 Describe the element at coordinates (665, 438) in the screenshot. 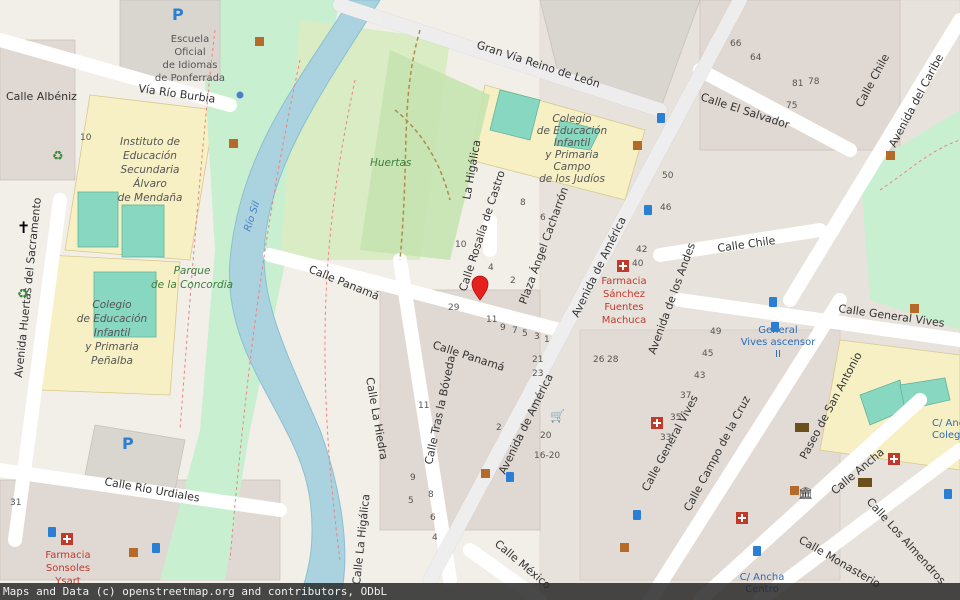

I see `svg-text: 33` at that location.